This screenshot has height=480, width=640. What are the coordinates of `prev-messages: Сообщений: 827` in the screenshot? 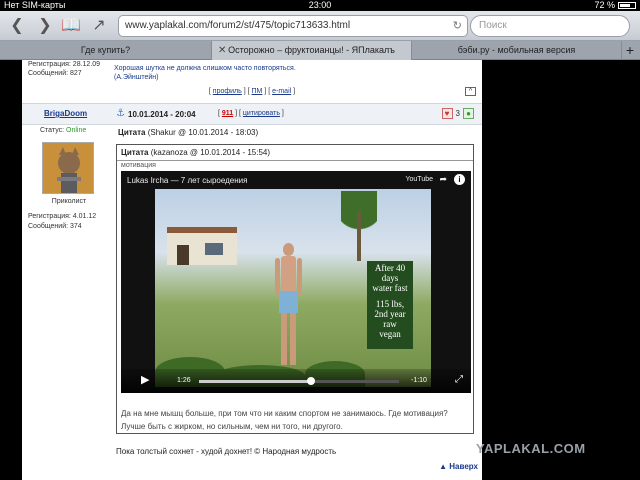 It's located at (55, 73).